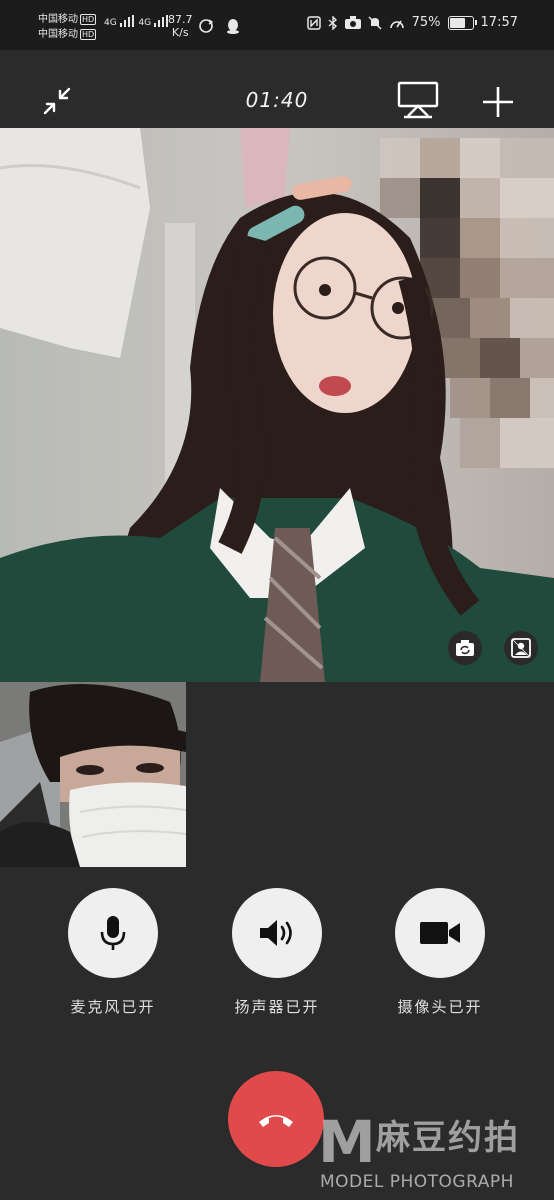 The image size is (554, 1200). I want to click on carrier-info: 中国移动 HD 中国移动 HD, so click(67, 27).